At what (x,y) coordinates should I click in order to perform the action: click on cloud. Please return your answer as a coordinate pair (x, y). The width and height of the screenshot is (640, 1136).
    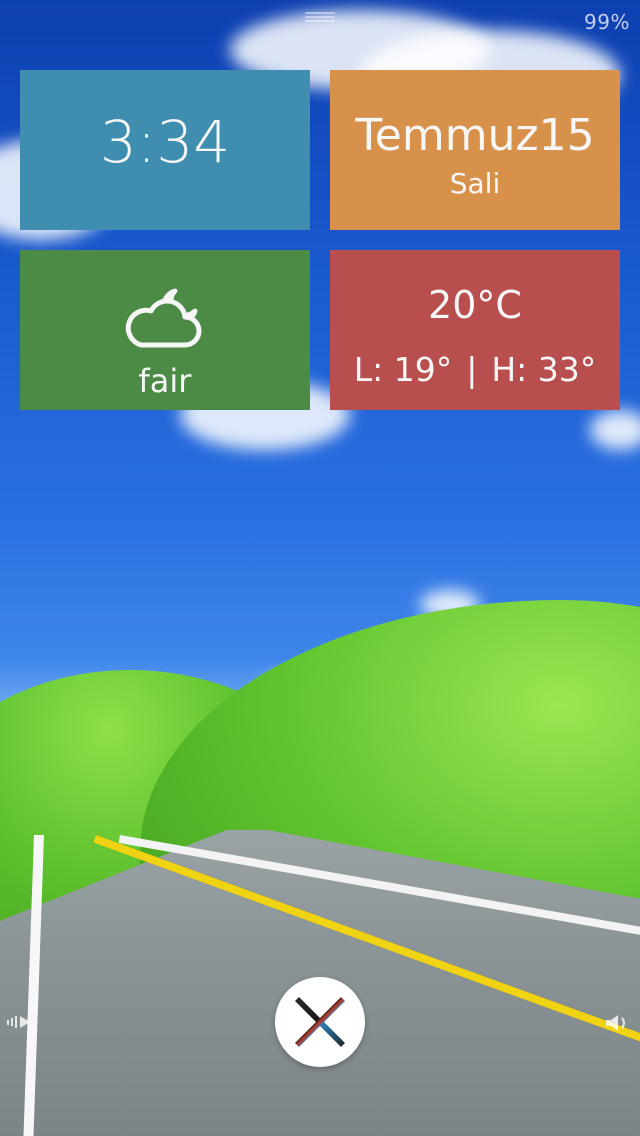
    Looking at the image, I should click on (615, 430).